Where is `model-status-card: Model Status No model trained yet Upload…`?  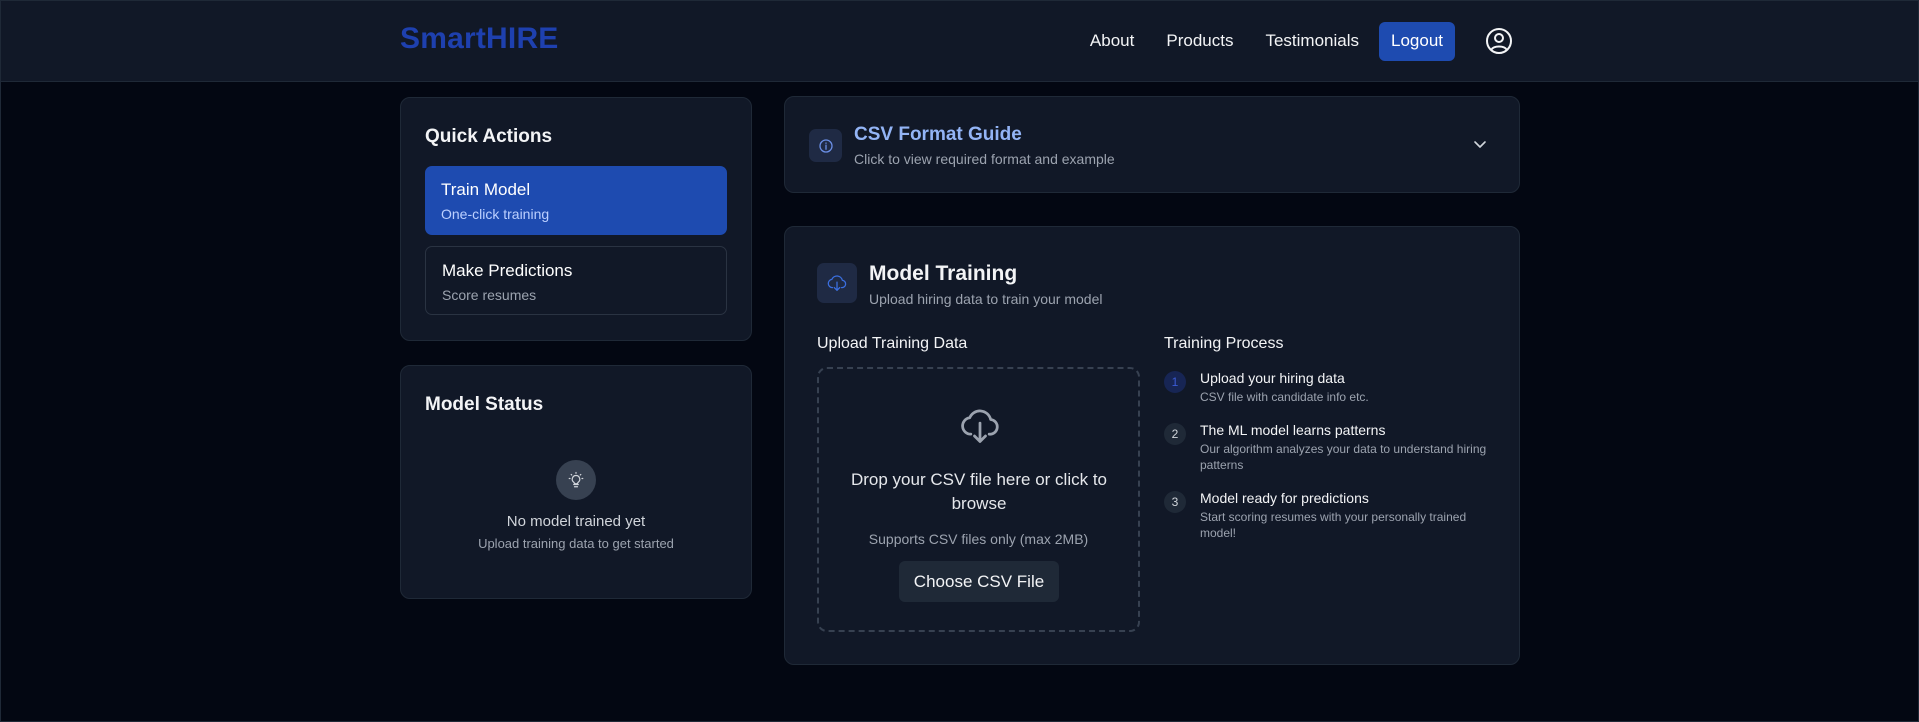 model-status-card: Model Status No model trained yet Upload… is located at coordinates (576, 482).